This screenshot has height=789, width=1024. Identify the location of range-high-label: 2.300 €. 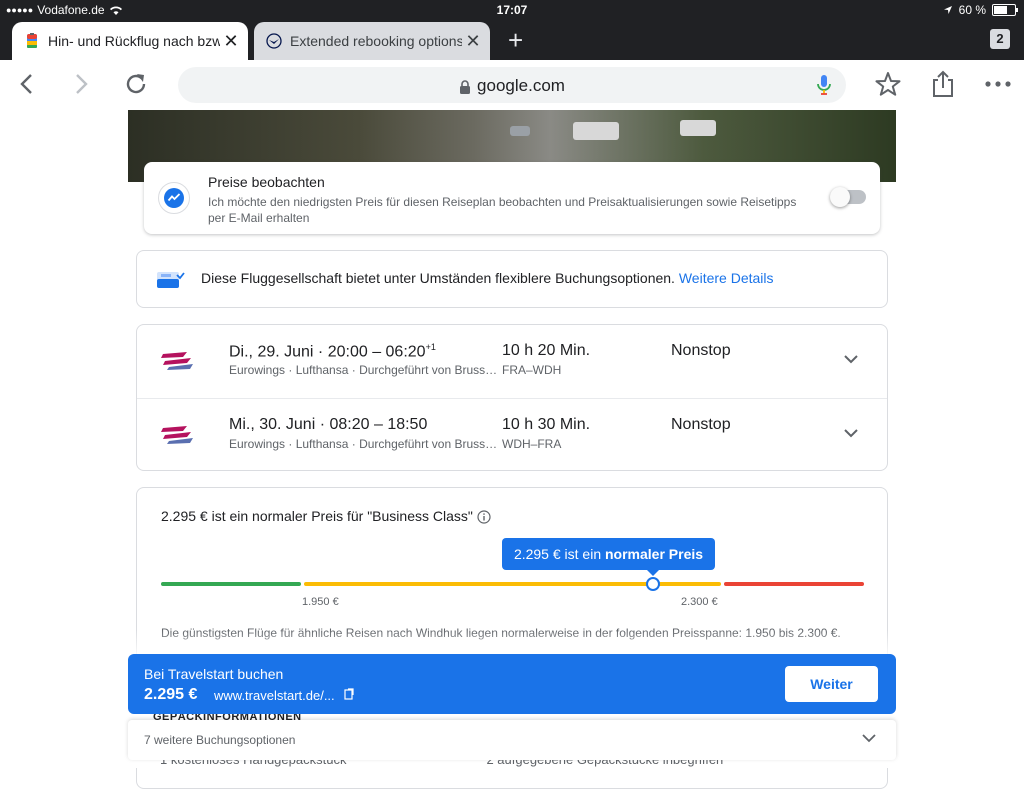
(699, 602).